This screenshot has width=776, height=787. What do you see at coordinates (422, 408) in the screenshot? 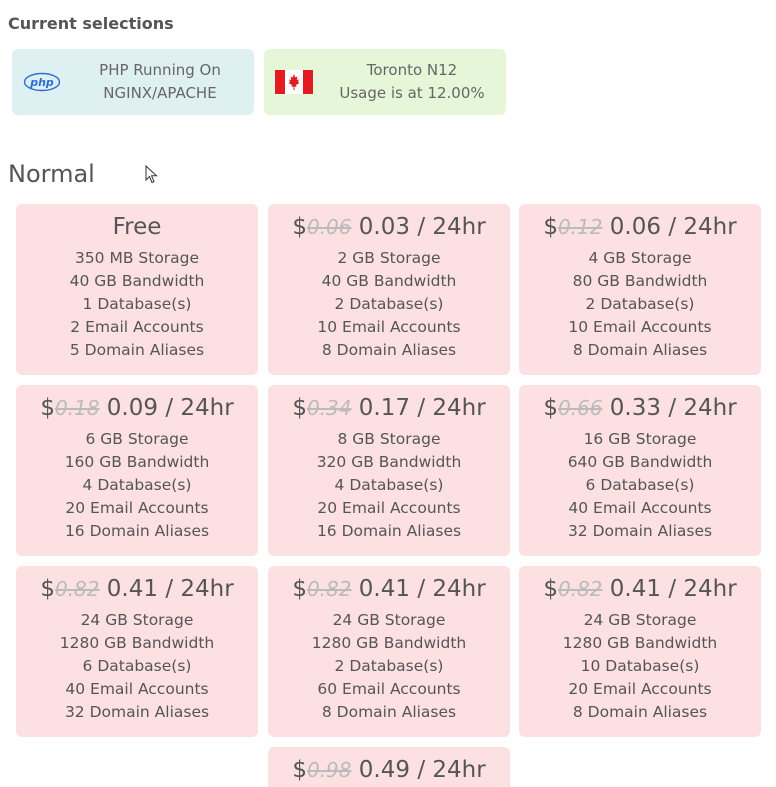
I see `plan-new-price: 0.17 / 24hr` at bounding box center [422, 408].